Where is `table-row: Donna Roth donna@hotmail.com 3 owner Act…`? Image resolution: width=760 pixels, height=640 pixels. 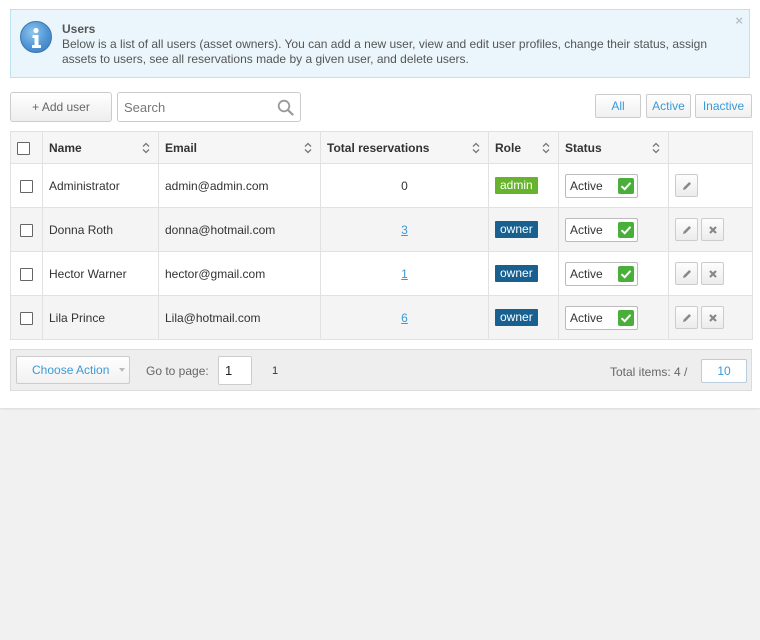
table-row: Donna Roth donna@hotmail.com 3 owner Act… is located at coordinates (381, 229).